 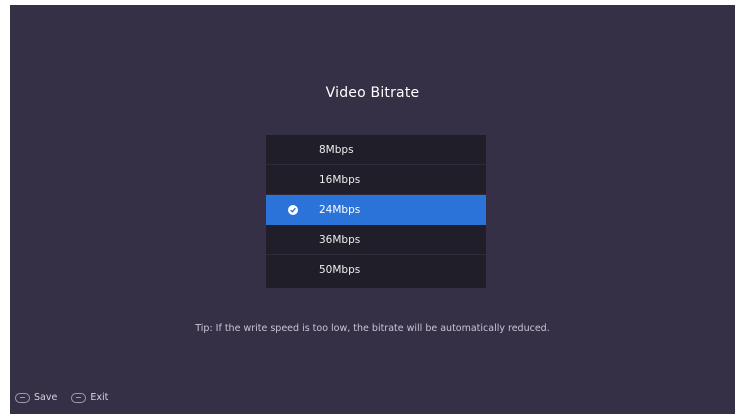 What do you see at coordinates (376, 240) in the screenshot?
I see `bitrate-option-36mbps: 36Mbps` at bounding box center [376, 240].